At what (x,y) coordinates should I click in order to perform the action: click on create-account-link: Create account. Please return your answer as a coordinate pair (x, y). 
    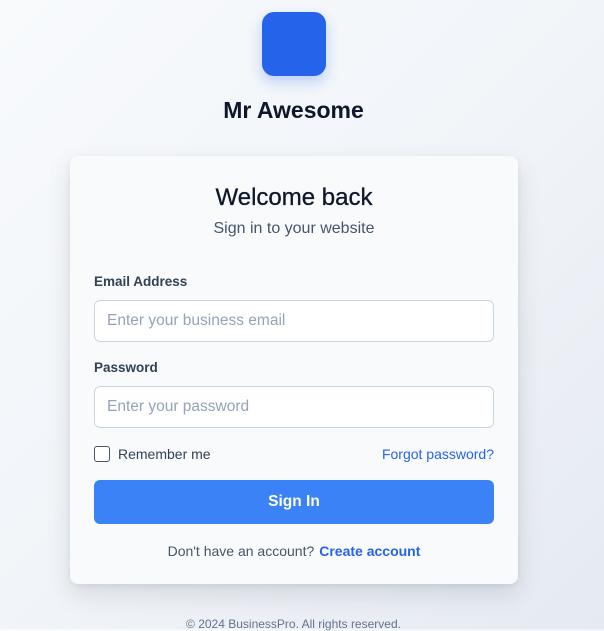
    Looking at the image, I should click on (369, 551).